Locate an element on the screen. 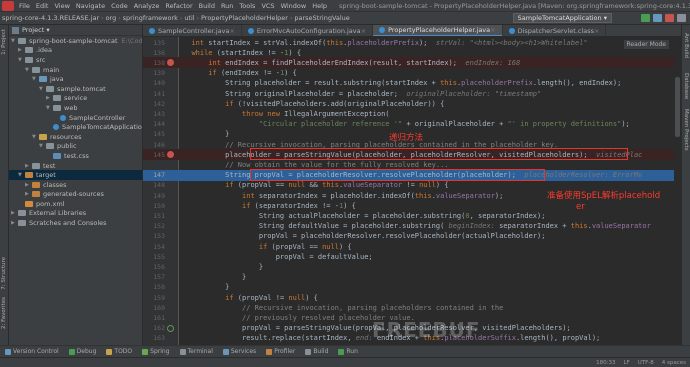 The height and width of the screenshot is (367, 690). line-number: 154 is located at coordinates (154, 247).